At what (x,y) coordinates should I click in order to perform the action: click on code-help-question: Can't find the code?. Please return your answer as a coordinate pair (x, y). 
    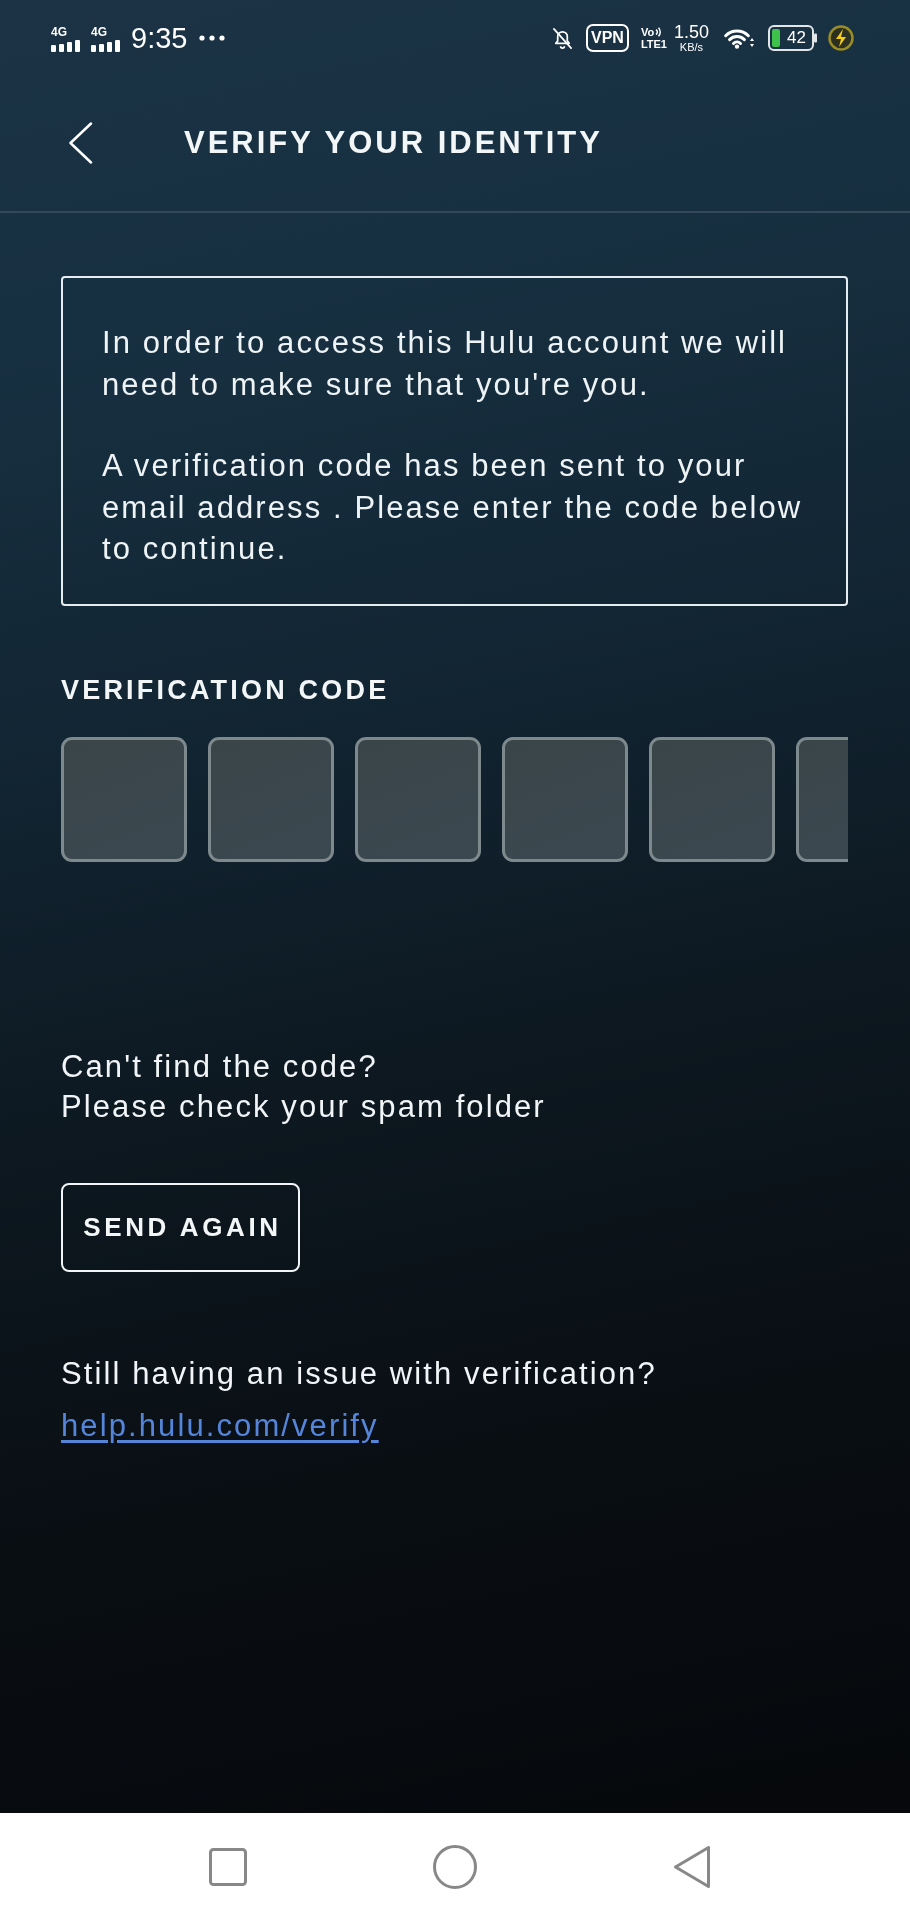
    Looking at the image, I should click on (219, 1066).